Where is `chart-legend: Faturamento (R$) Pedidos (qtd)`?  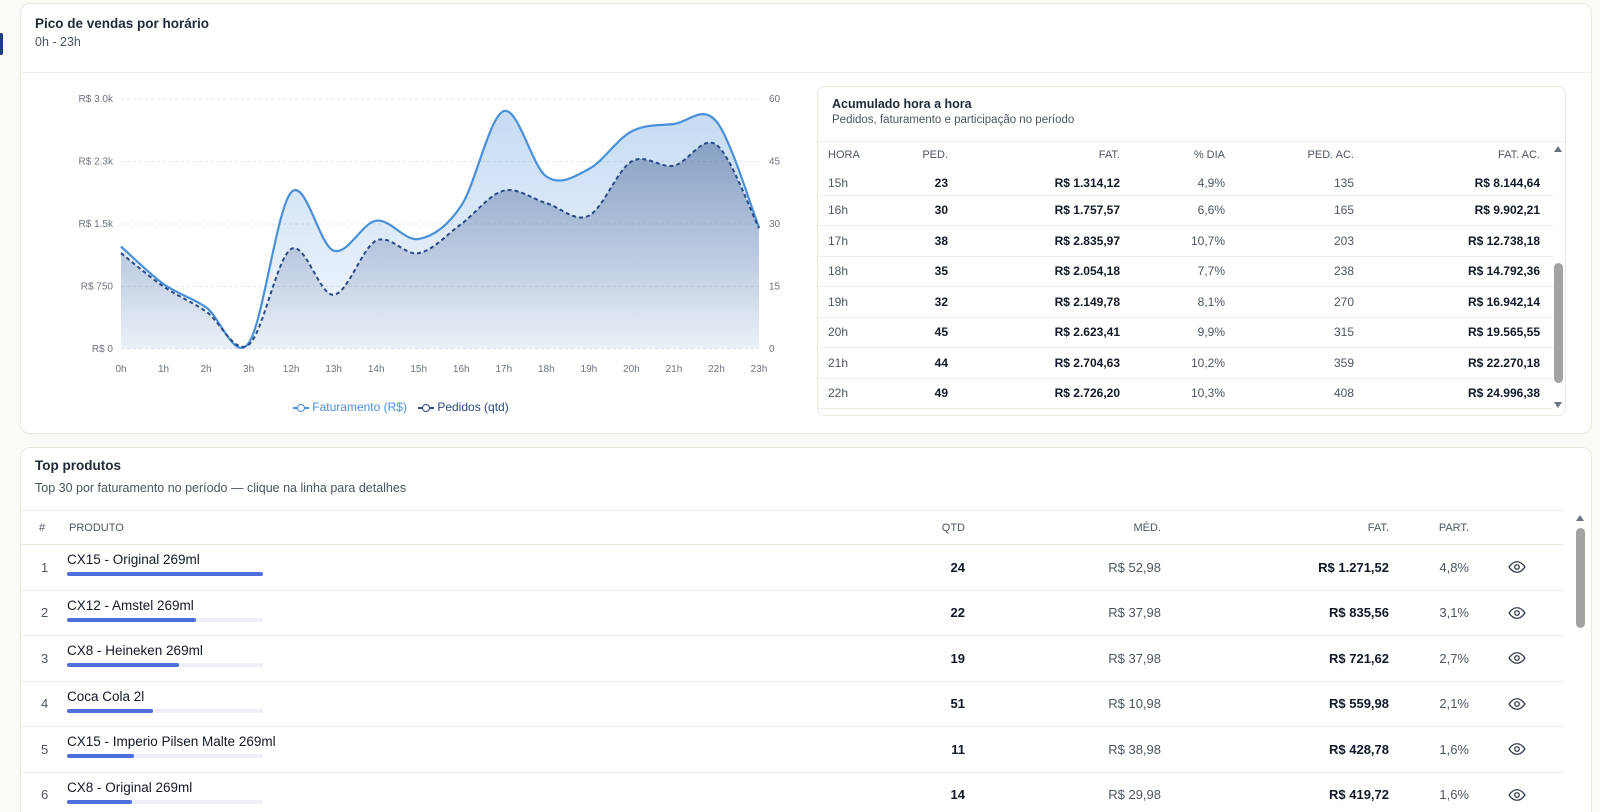
chart-legend: Faturamento (R$) Pedidos (qtd) is located at coordinates (401, 407).